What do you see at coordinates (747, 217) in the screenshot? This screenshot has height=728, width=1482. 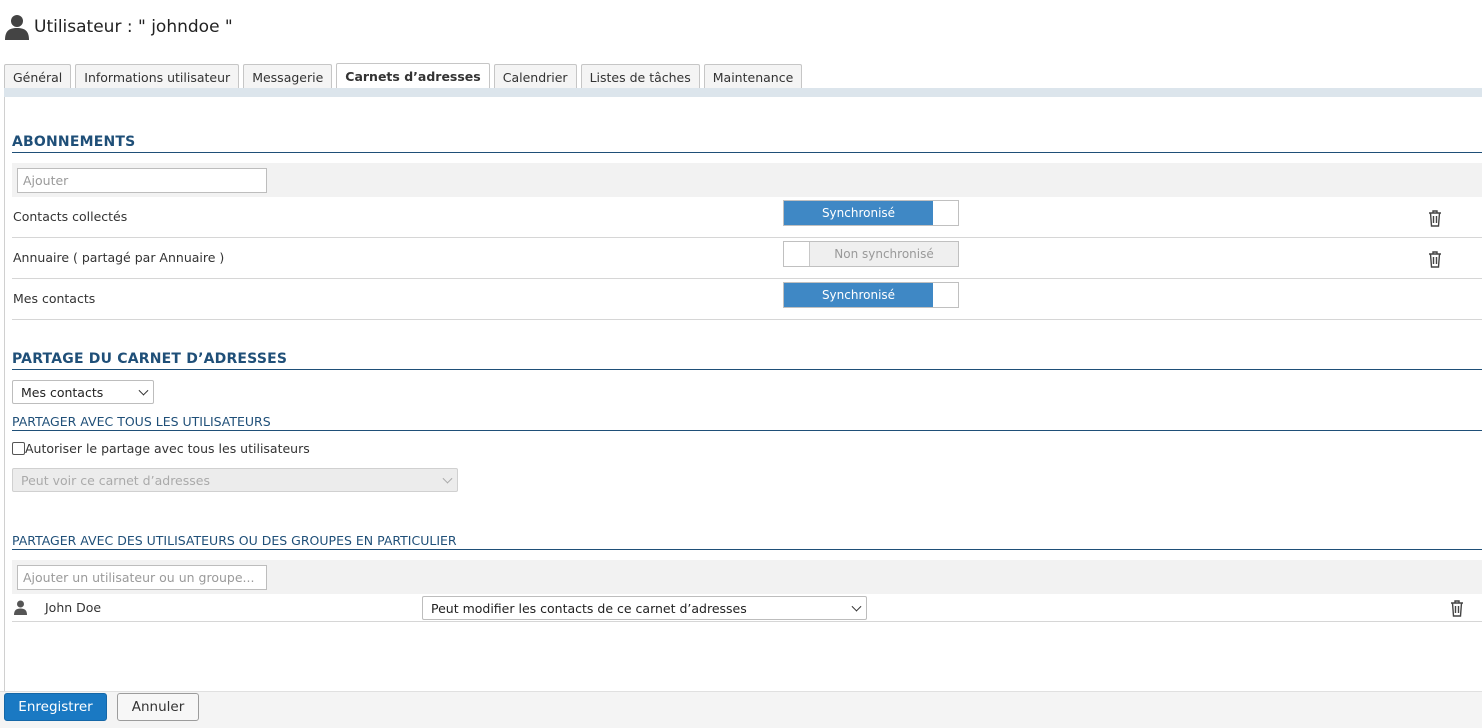 I see `subscription-row: Contacts collectés Synchronisé` at bounding box center [747, 217].